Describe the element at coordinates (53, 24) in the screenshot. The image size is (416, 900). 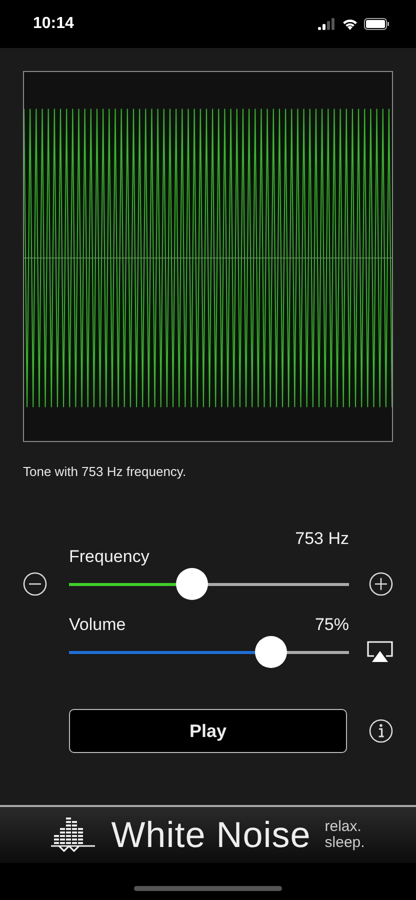
I see `status-time: 10:14` at that location.